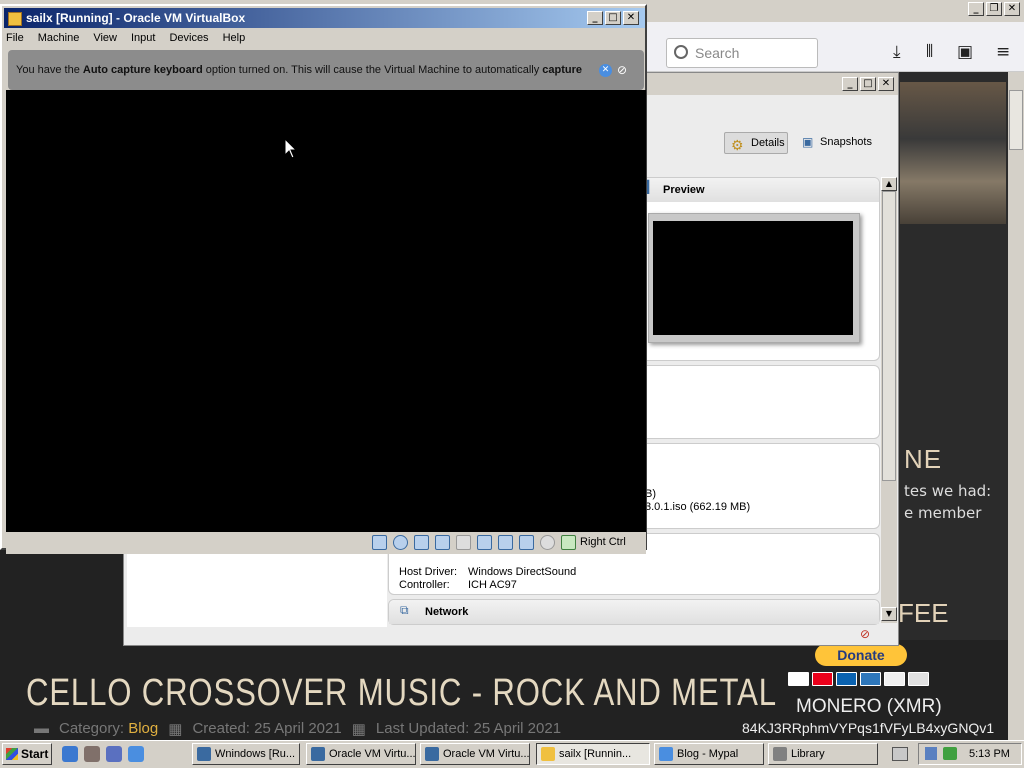 This screenshot has width=1024, height=768. Describe the element at coordinates (918, 679) in the screenshot. I see `card-icon` at that location.